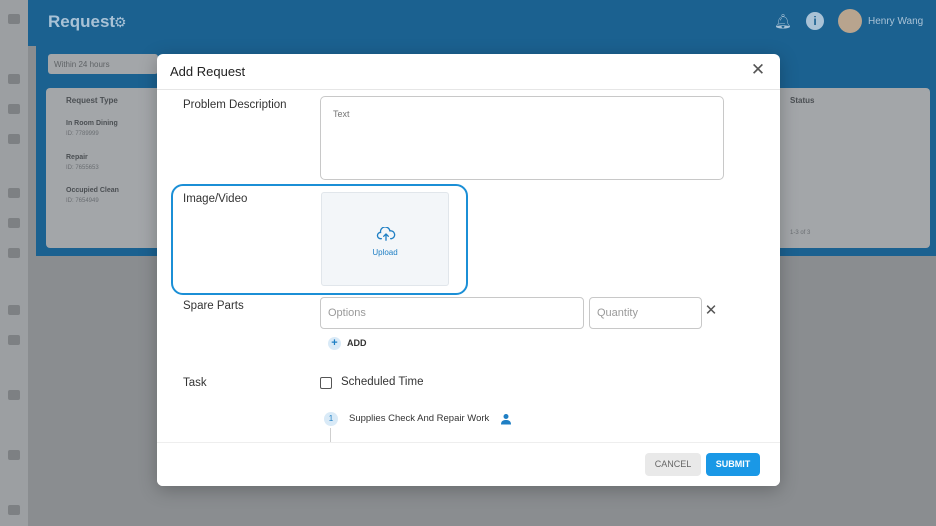 The width and height of the screenshot is (936, 526). I want to click on problem-description-label: Problem Description, so click(235, 105).